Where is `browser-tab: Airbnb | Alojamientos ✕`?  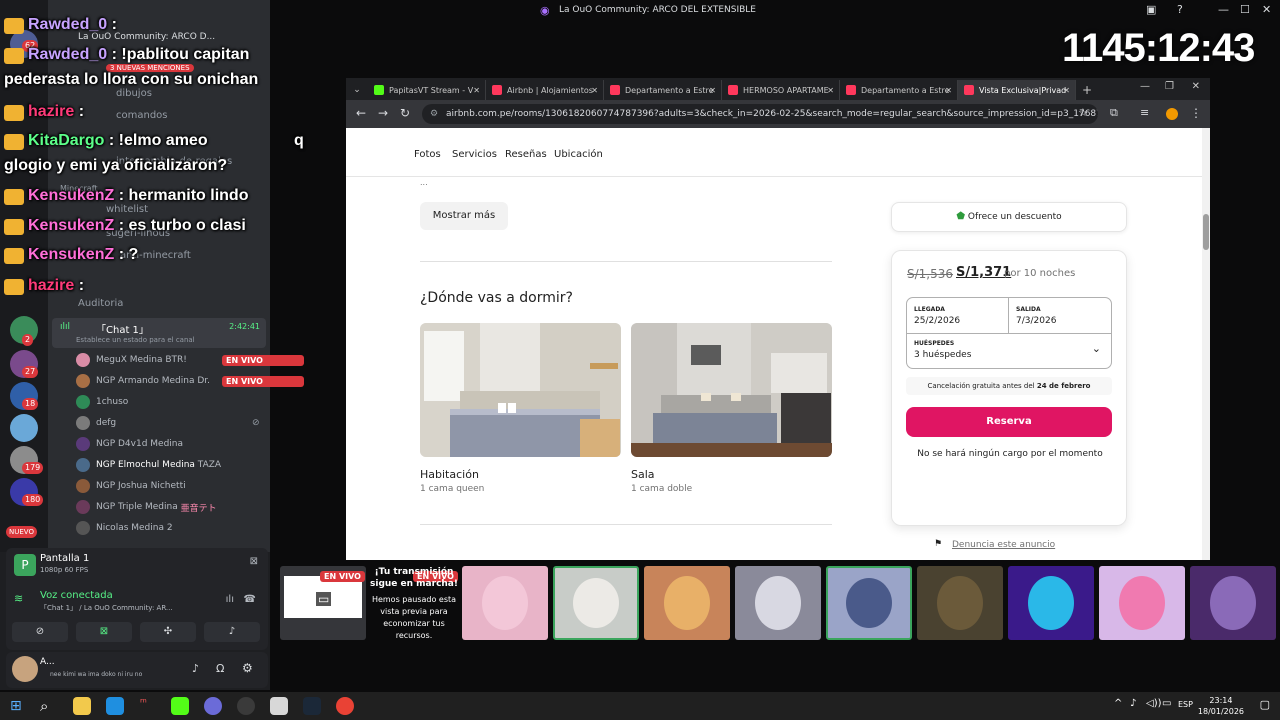
browser-tab: Airbnb | Alojamientos ✕ is located at coordinates (545, 90).